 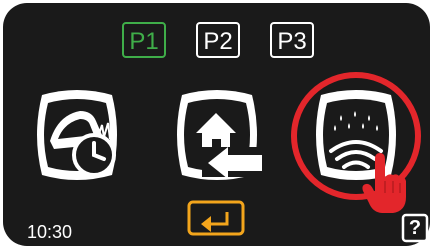 I want to click on program-tab-p1: P1, so click(x=144, y=40).